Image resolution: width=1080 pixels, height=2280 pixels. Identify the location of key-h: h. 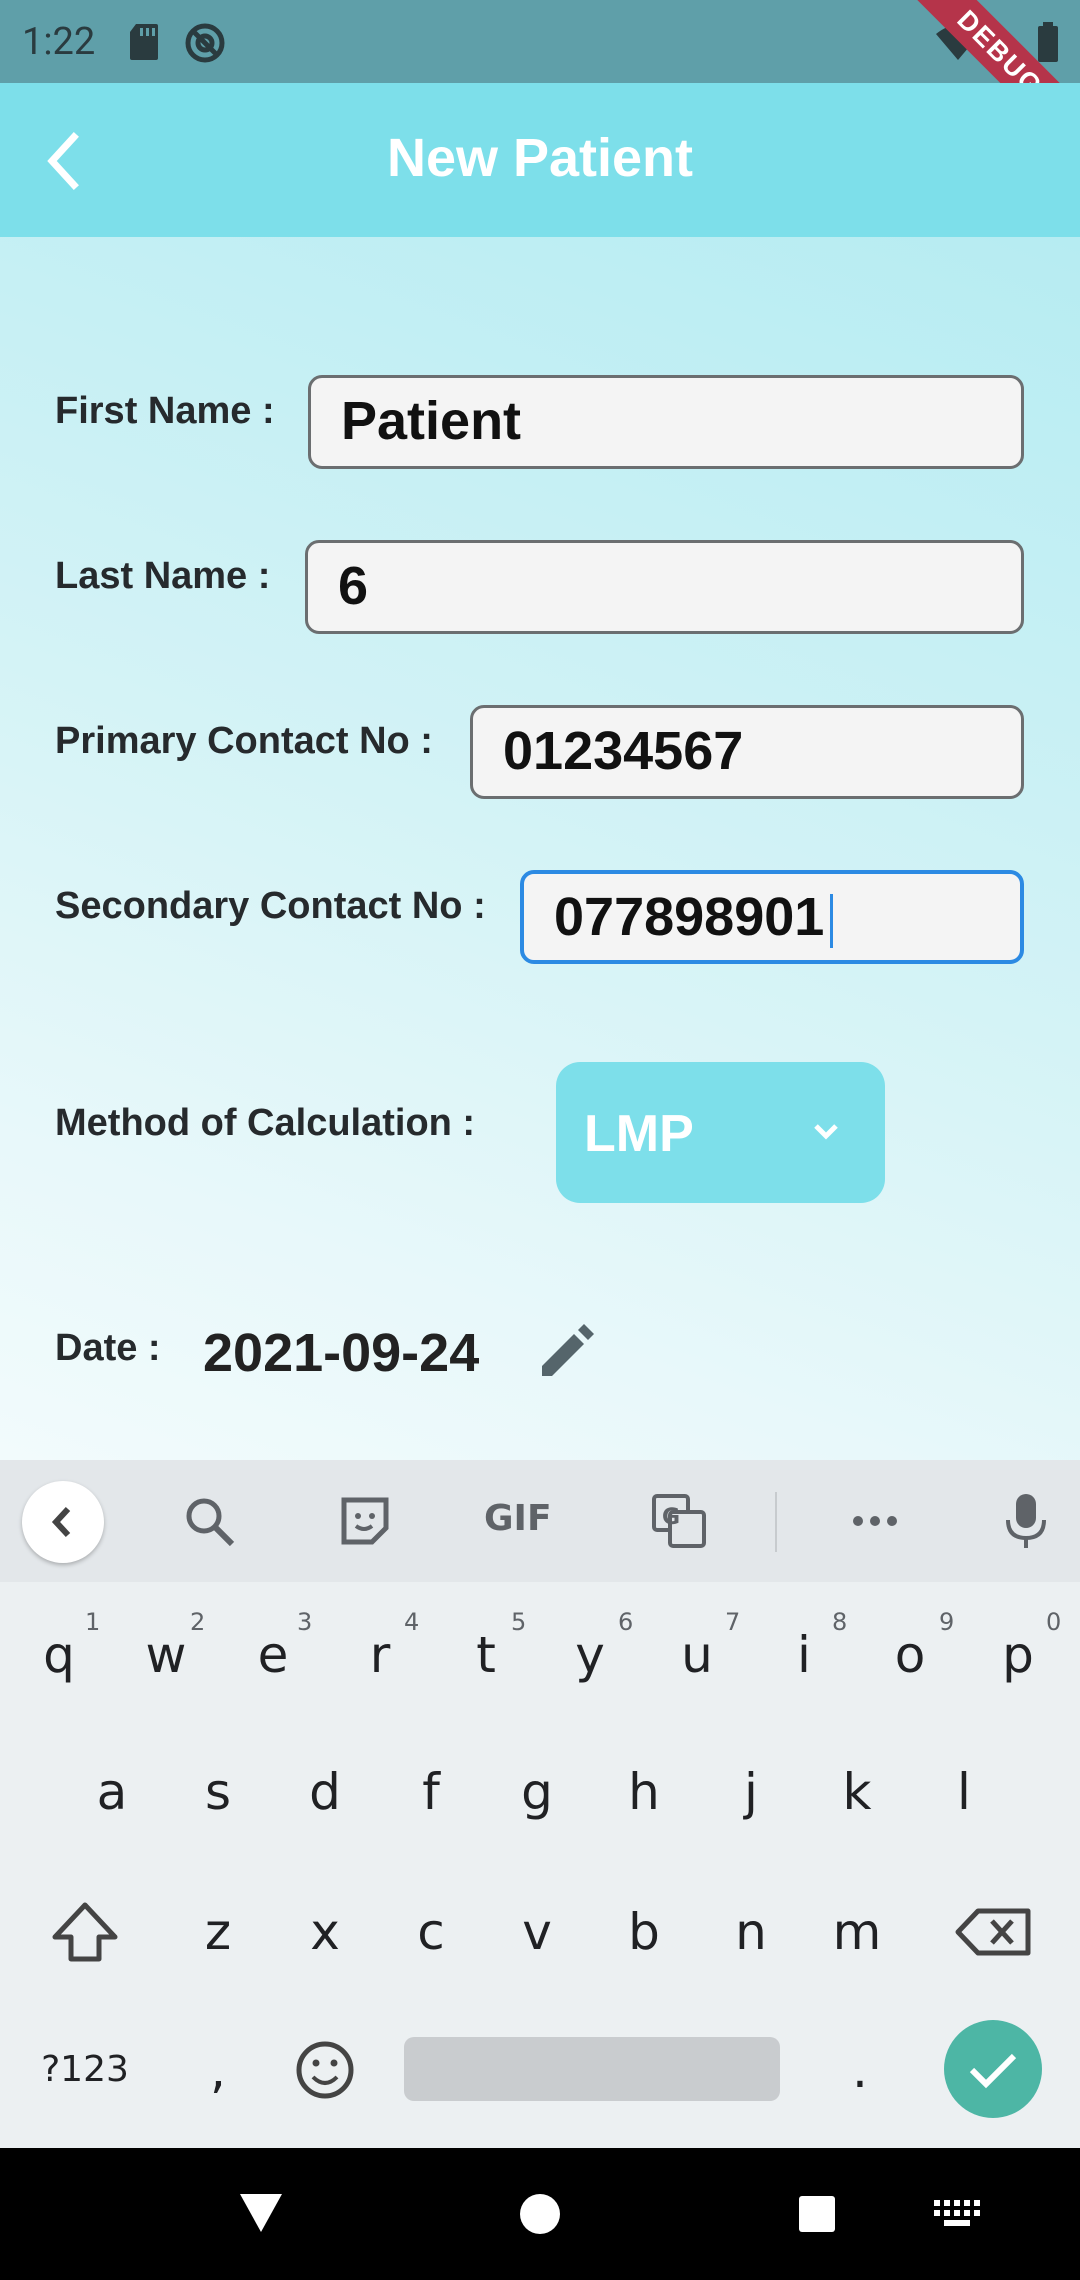
(644, 1792).